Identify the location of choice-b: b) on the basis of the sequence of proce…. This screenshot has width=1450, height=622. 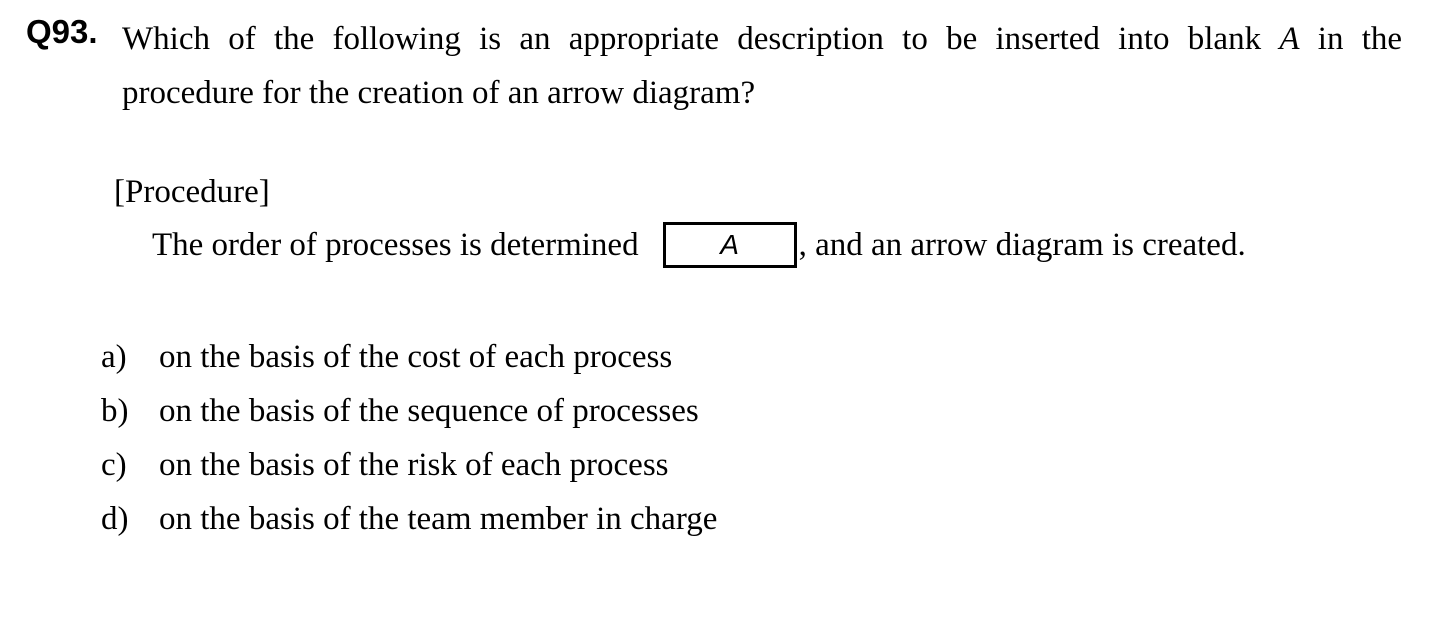
(409, 411).